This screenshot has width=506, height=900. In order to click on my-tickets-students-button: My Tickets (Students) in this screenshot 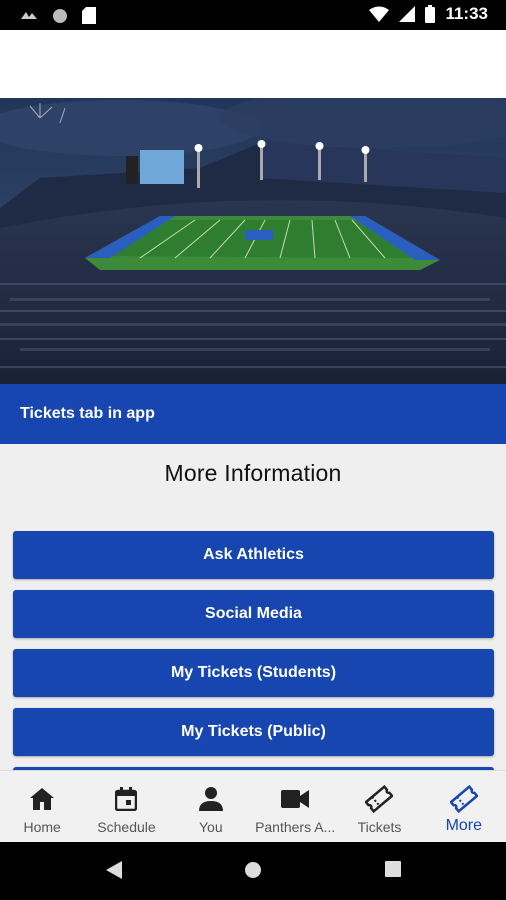, I will do `click(253, 673)`.